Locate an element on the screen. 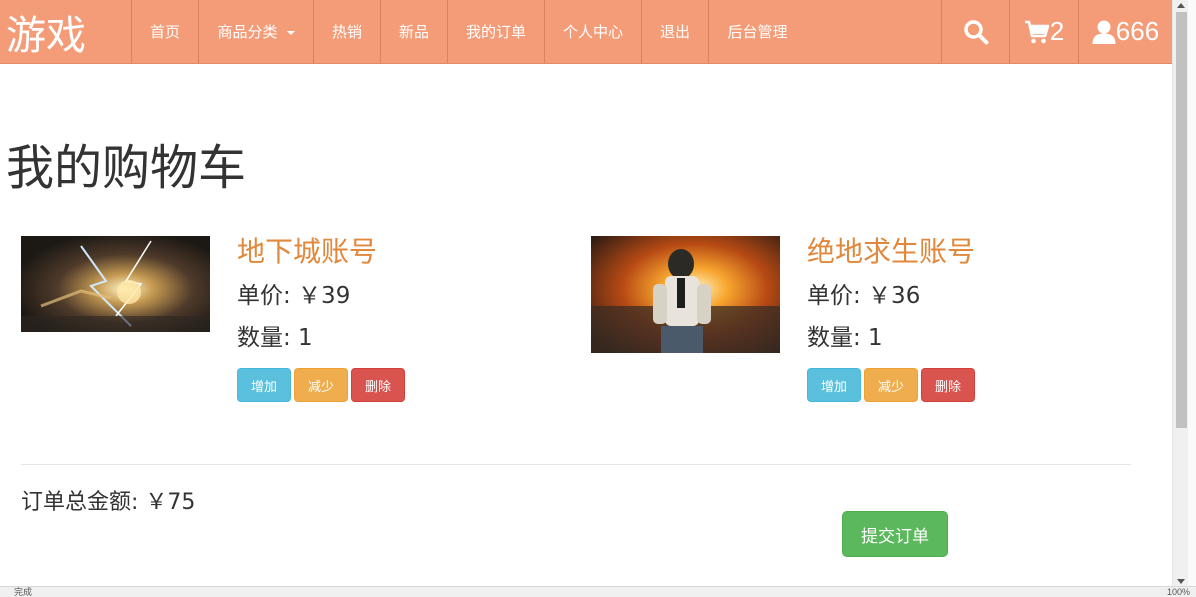 This screenshot has height=597, width=1196. vertical-scrollbar is located at coordinates (1180, 293).